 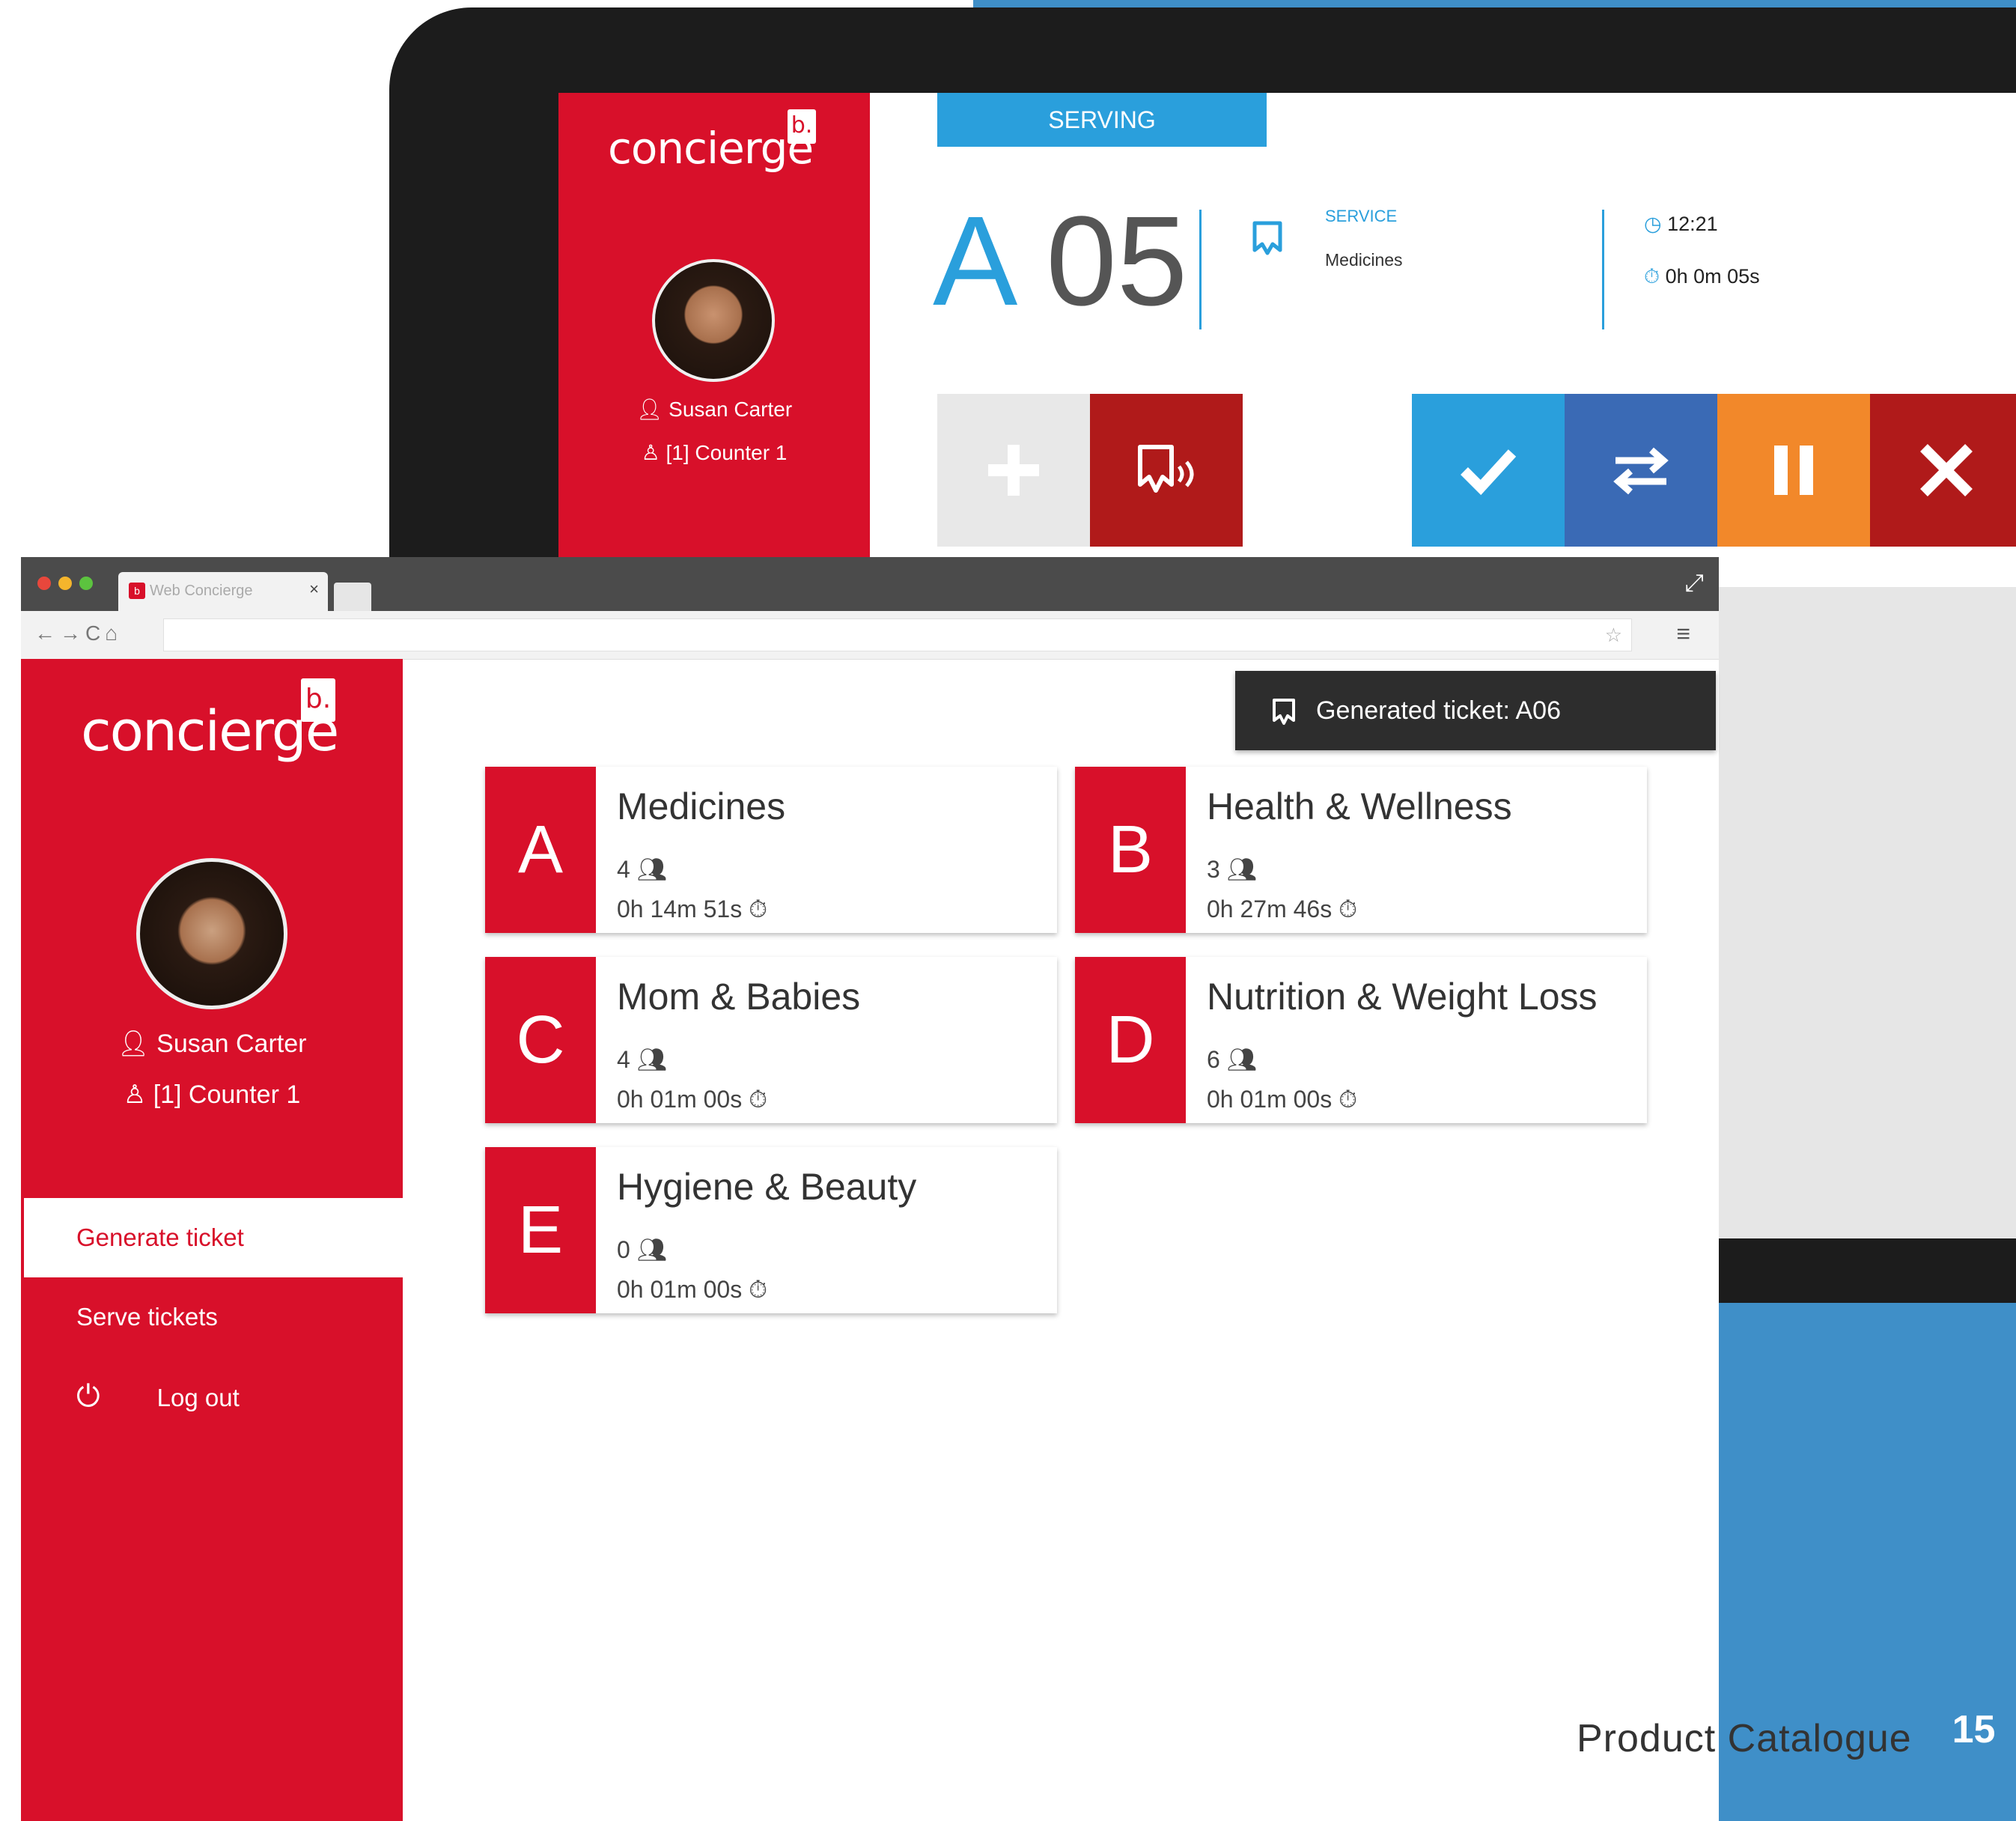 What do you see at coordinates (147, 1317) in the screenshot?
I see `sidebar-item-label: Serve tickets` at bounding box center [147, 1317].